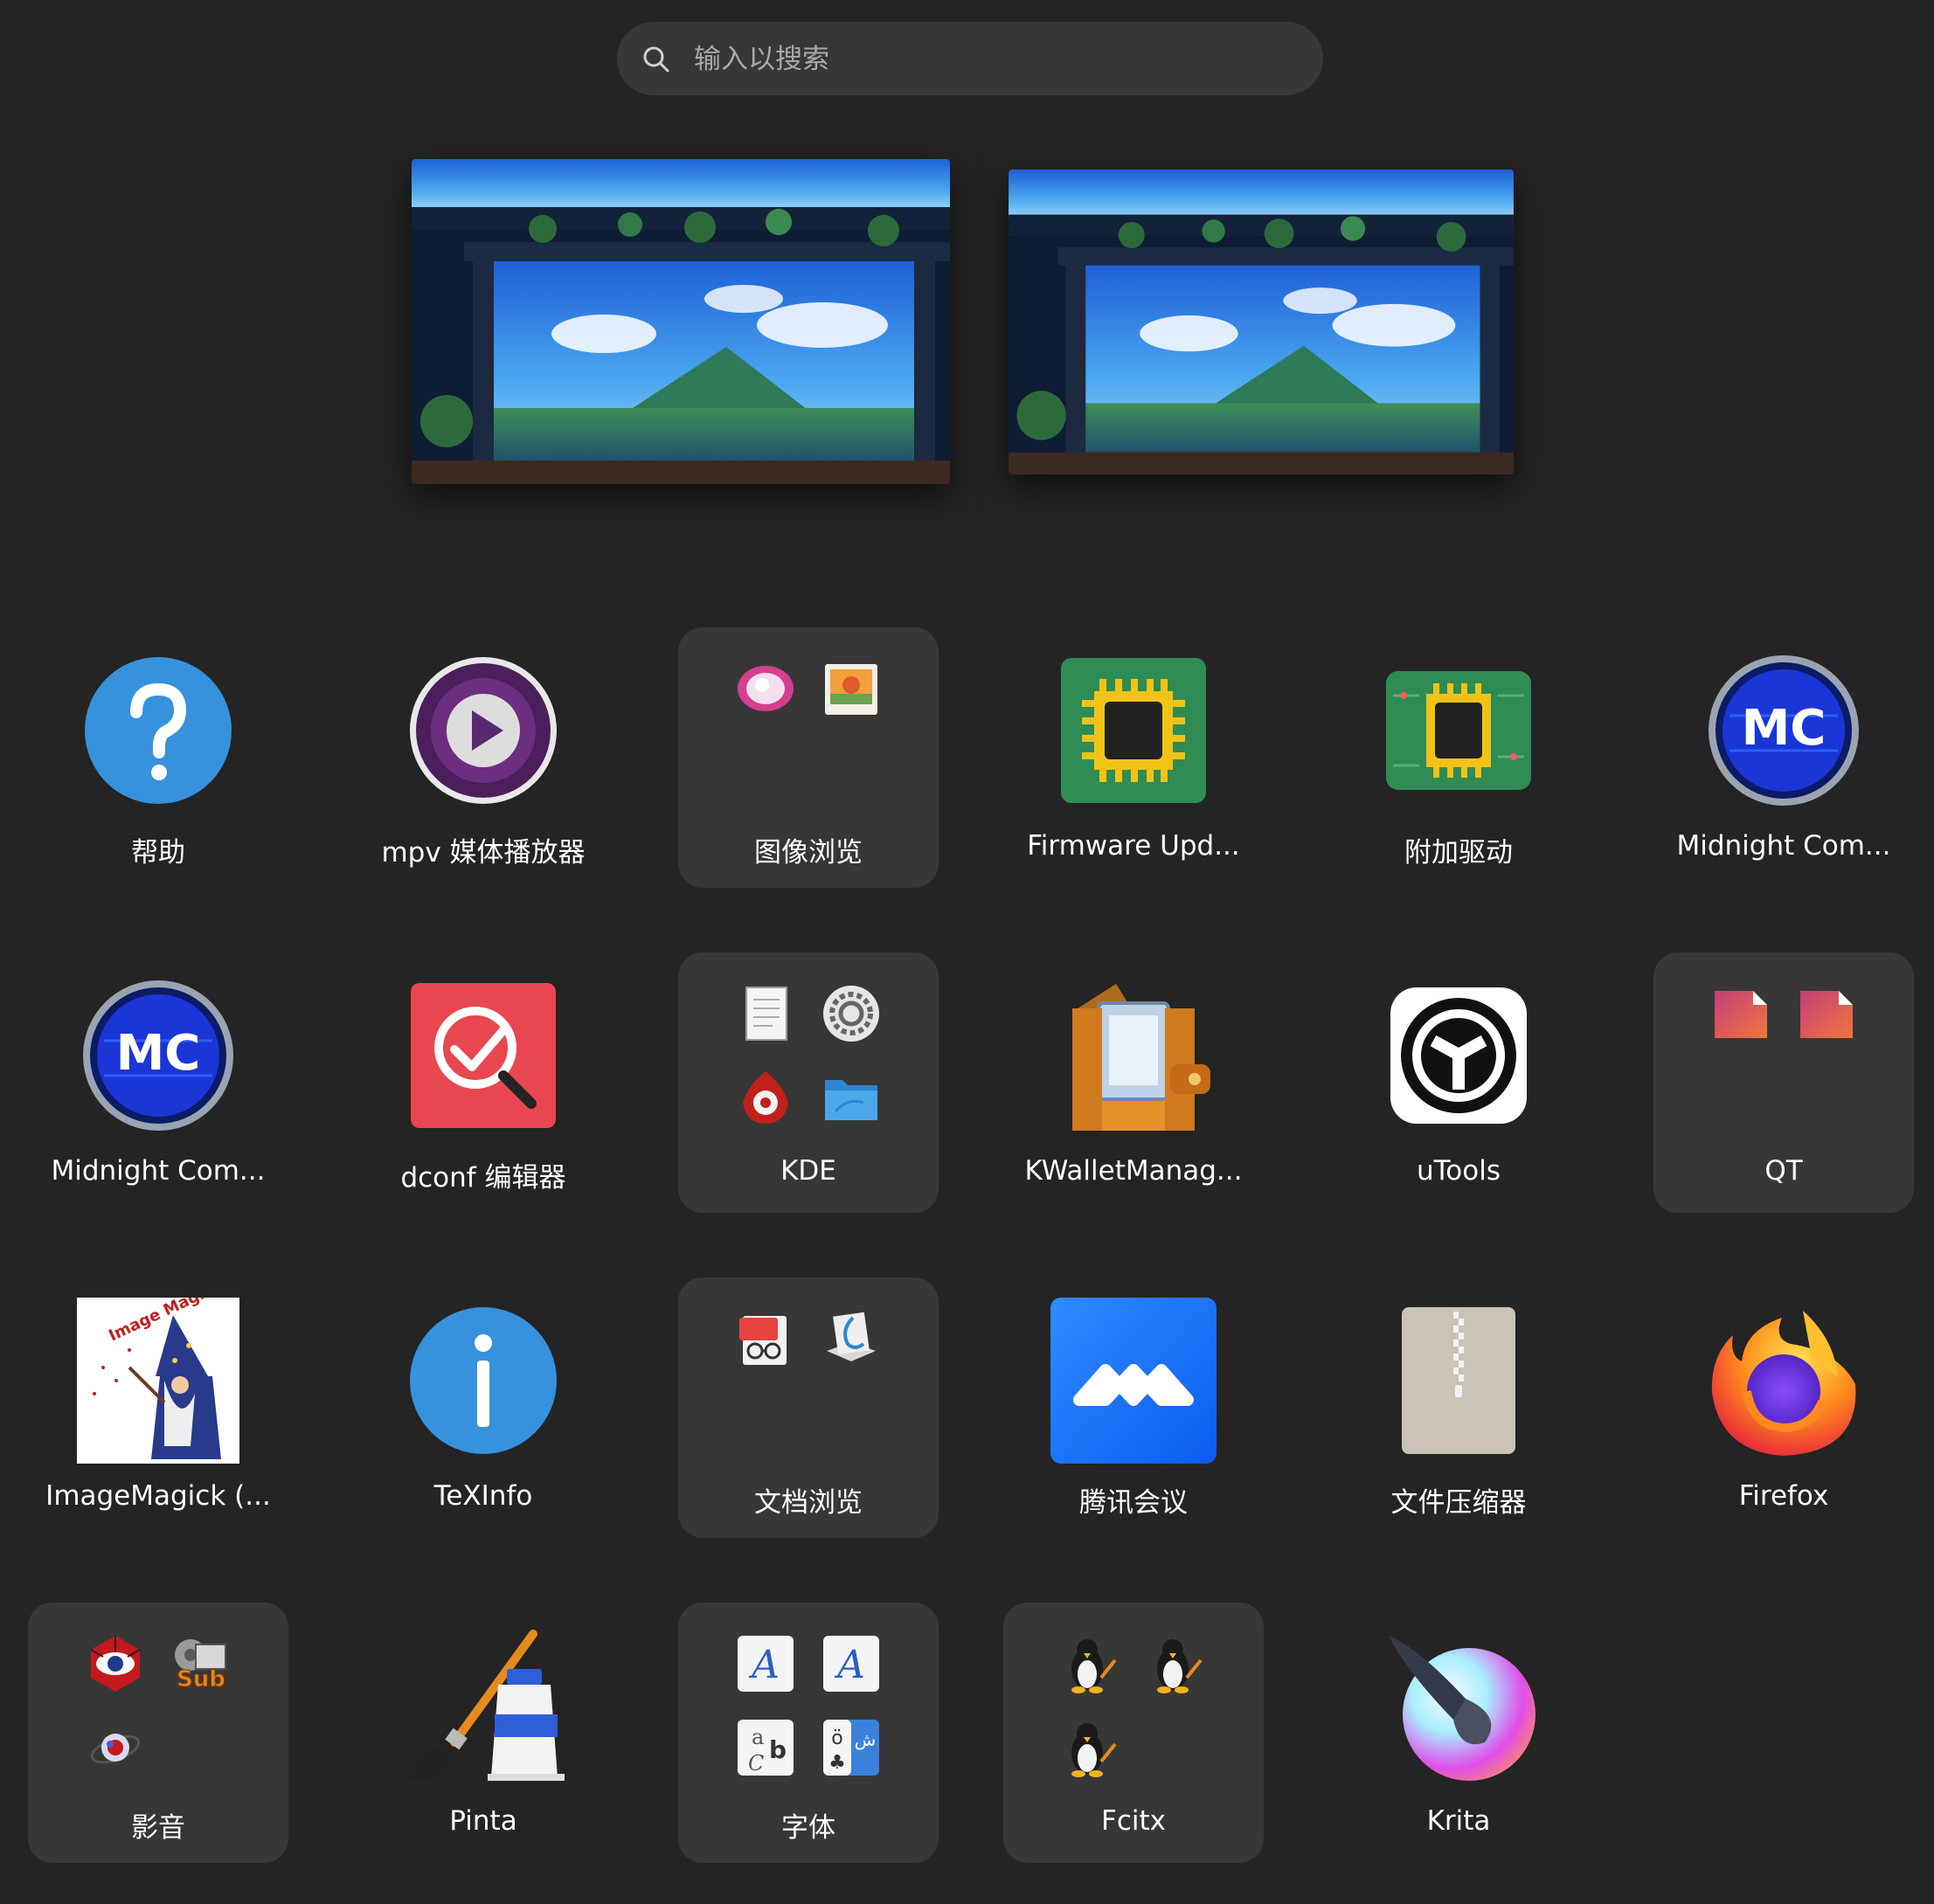 The height and width of the screenshot is (1904, 1934). Describe the element at coordinates (115, 1664) in the screenshot. I see `eye-camera-icon` at that location.